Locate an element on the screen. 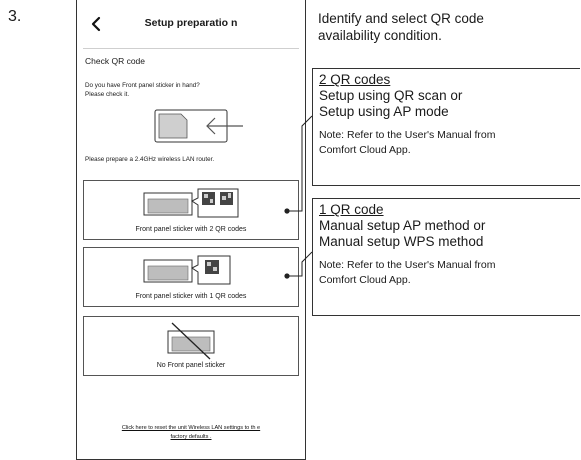 This screenshot has height=460, width=581. instruction-line-1: Identify and select QR code is located at coordinates (401, 18).